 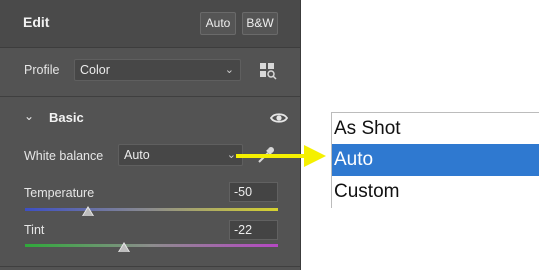 I want to click on tint-slider-thumb, so click(x=123, y=247).